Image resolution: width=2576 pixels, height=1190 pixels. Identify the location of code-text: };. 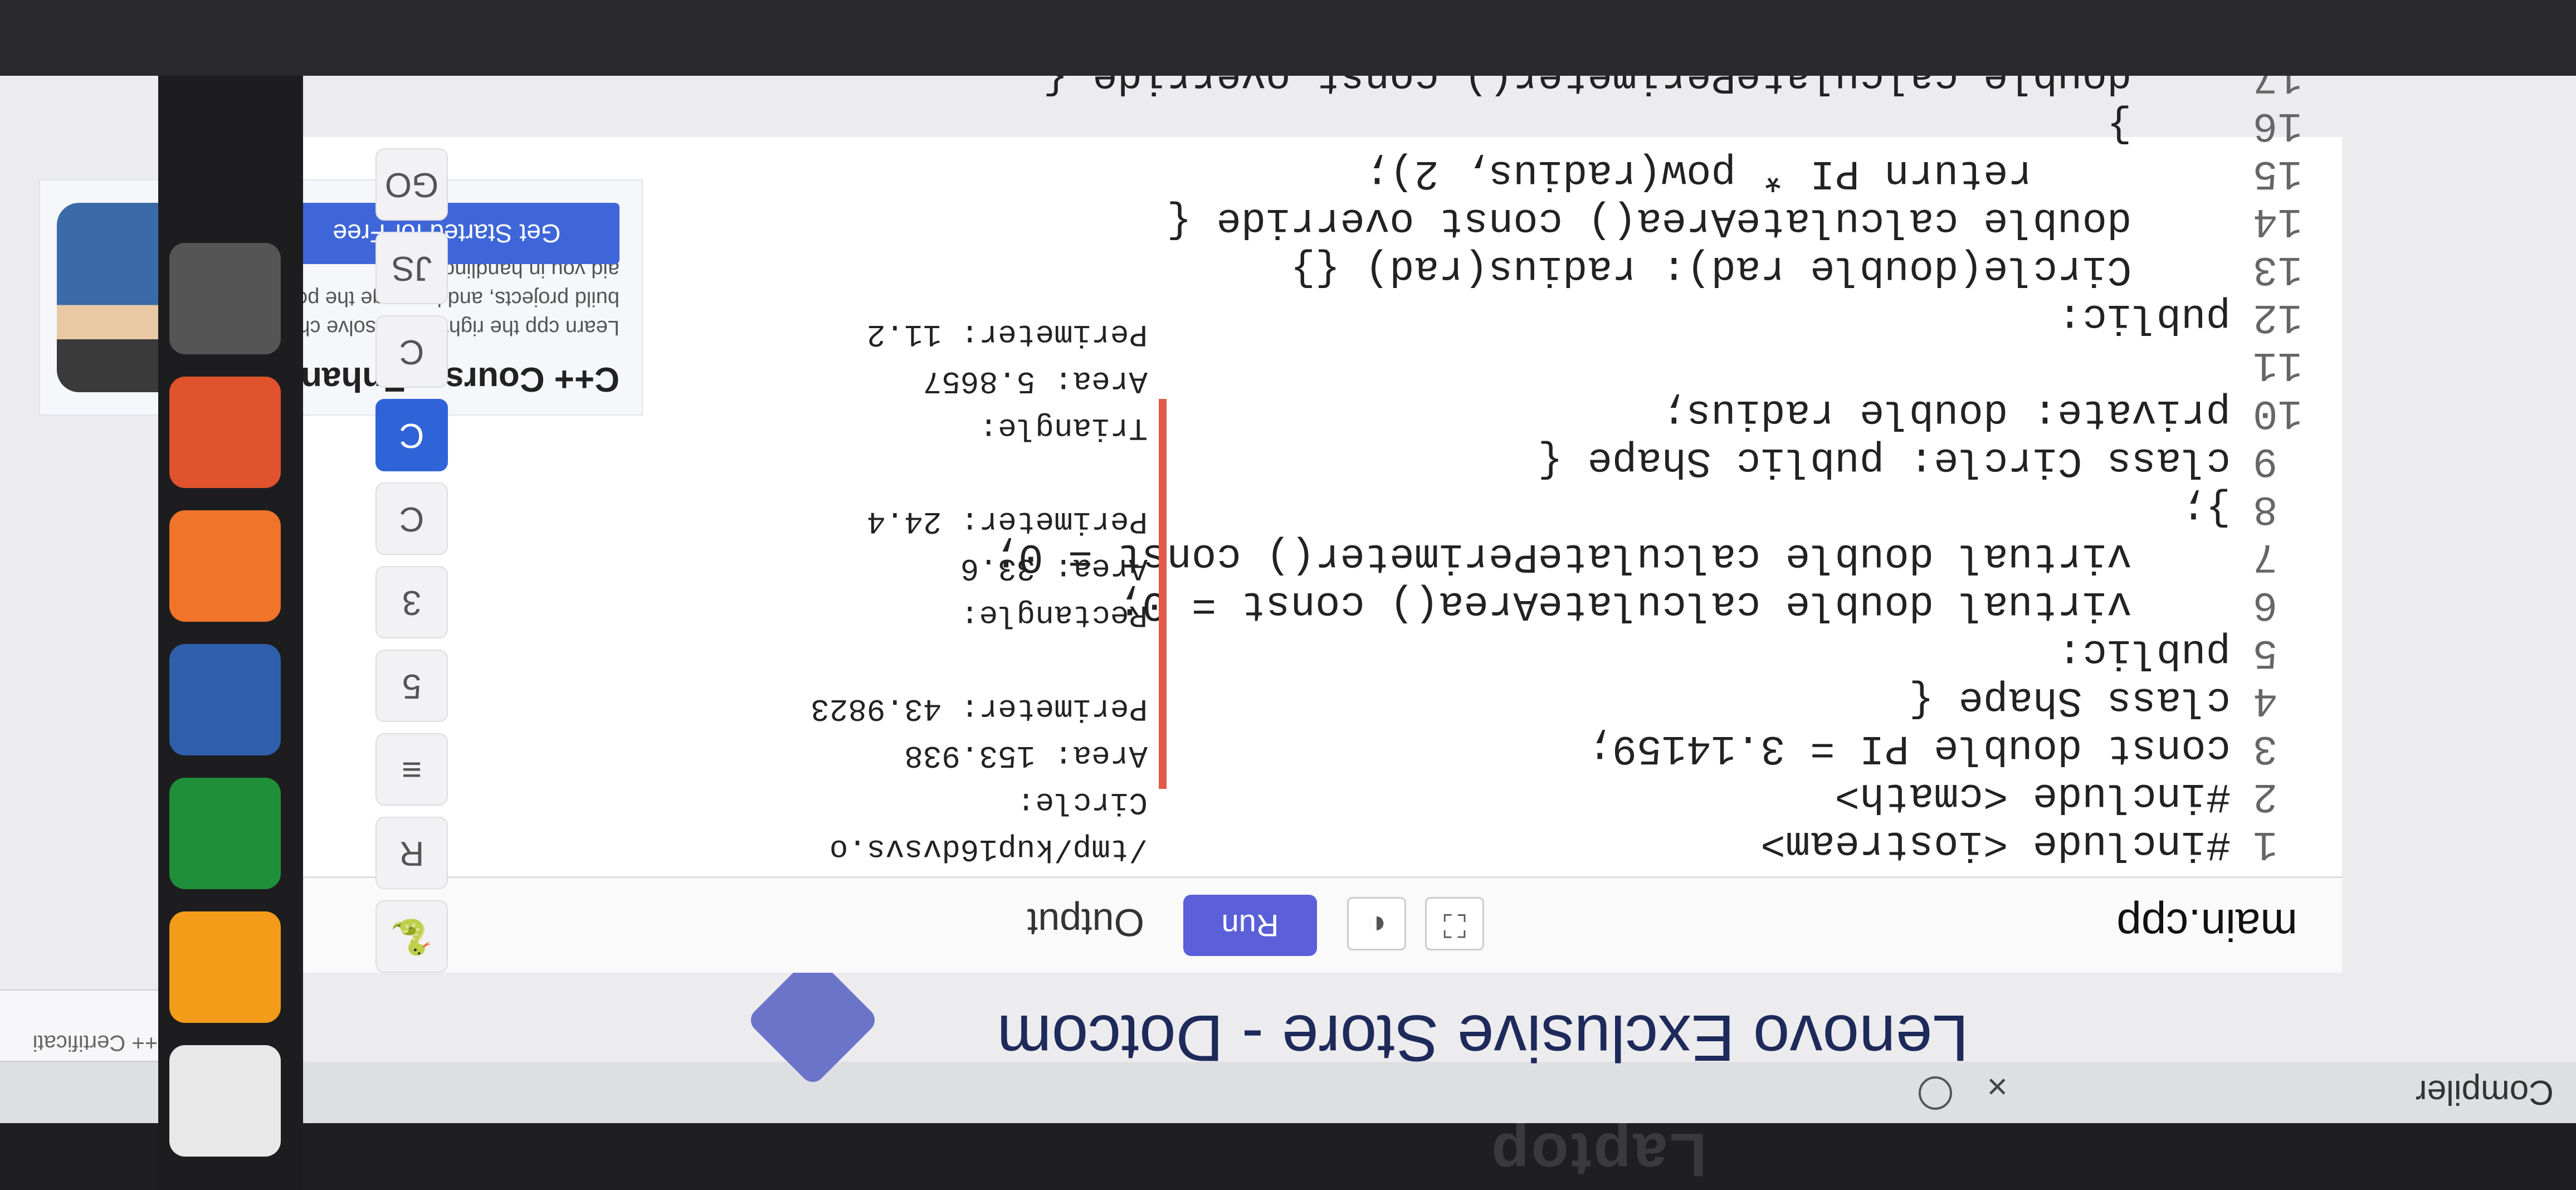
(2206, 508).